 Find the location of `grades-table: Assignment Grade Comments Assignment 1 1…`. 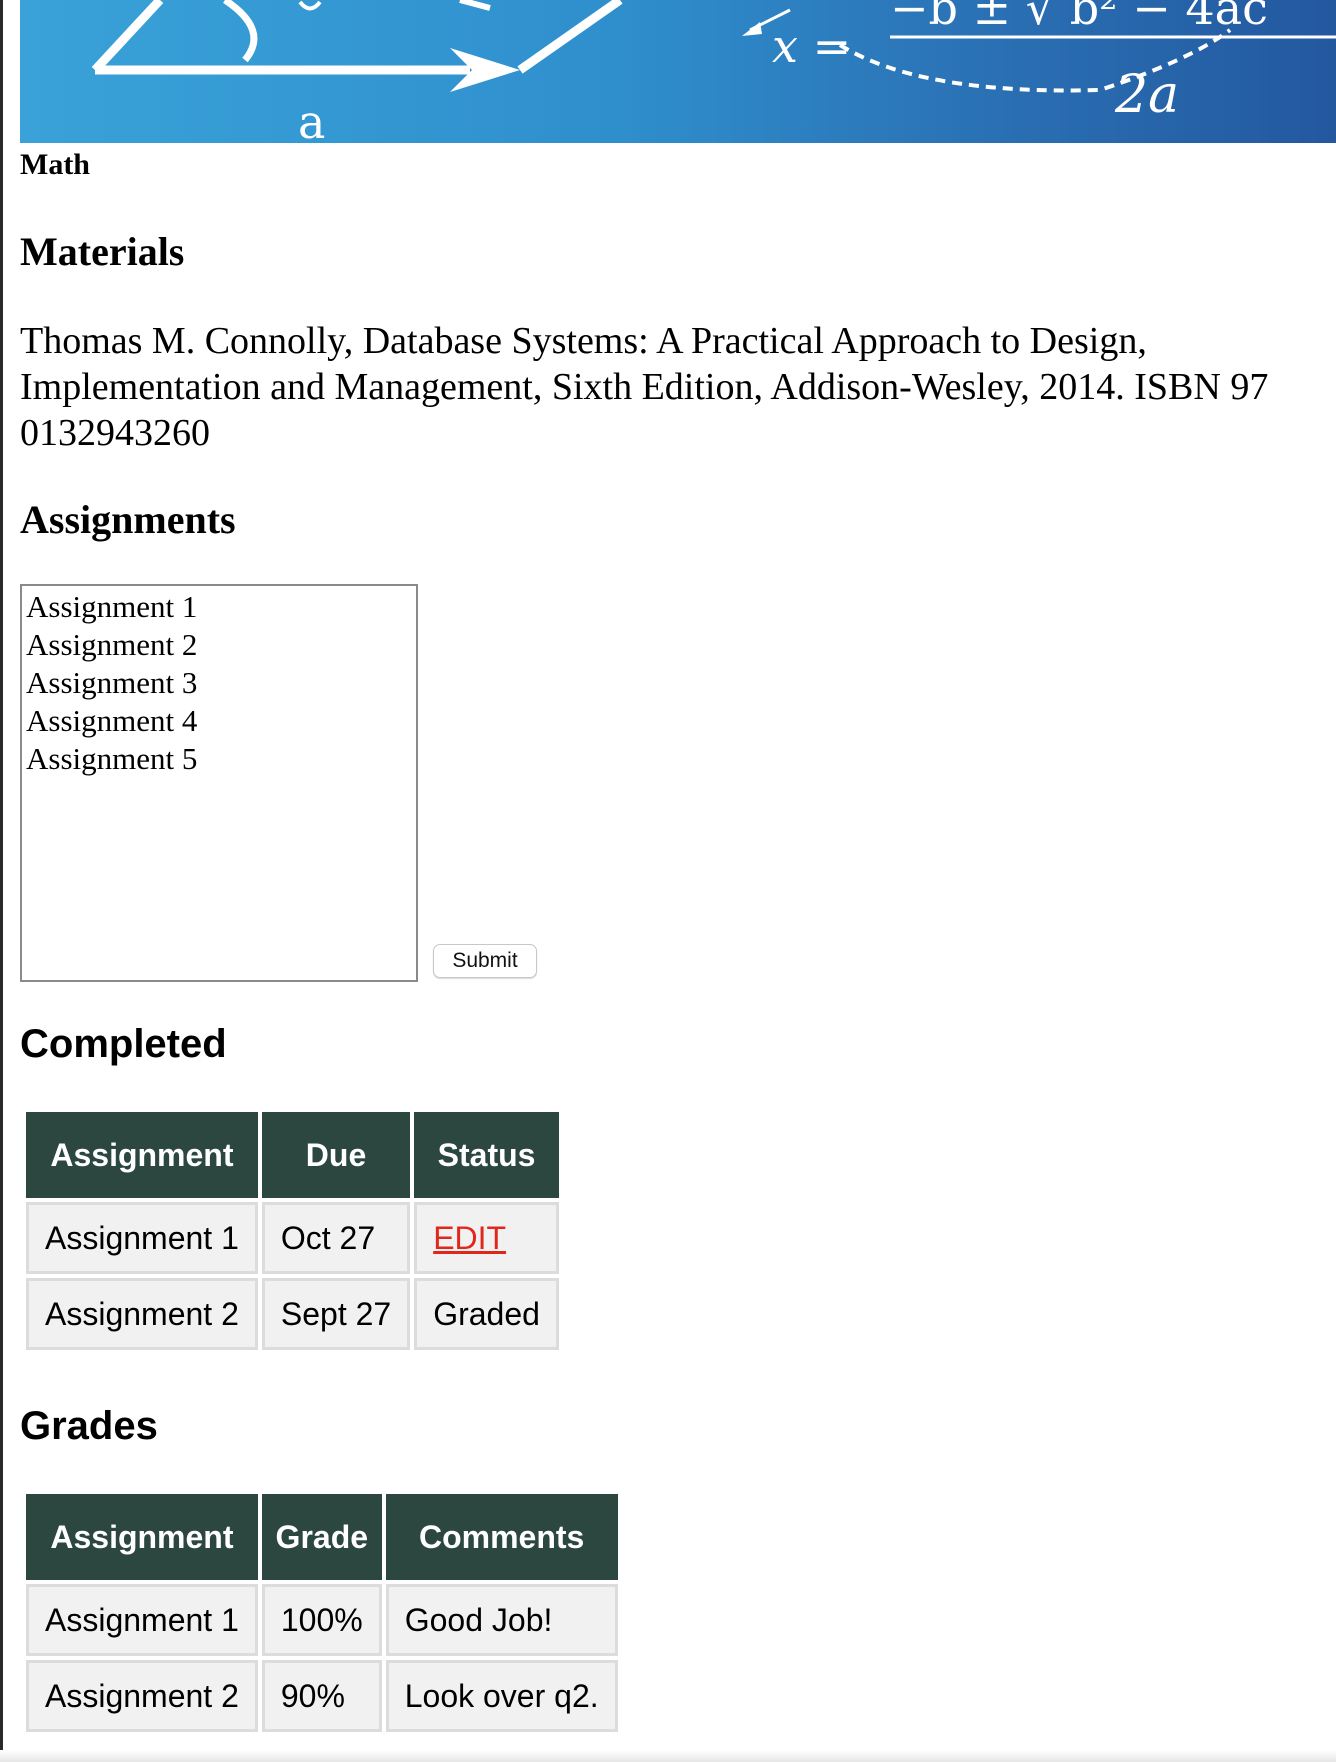

grades-table: Assignment Grade Comments Assignment 1 1… is located at coordinates (322, 1613).